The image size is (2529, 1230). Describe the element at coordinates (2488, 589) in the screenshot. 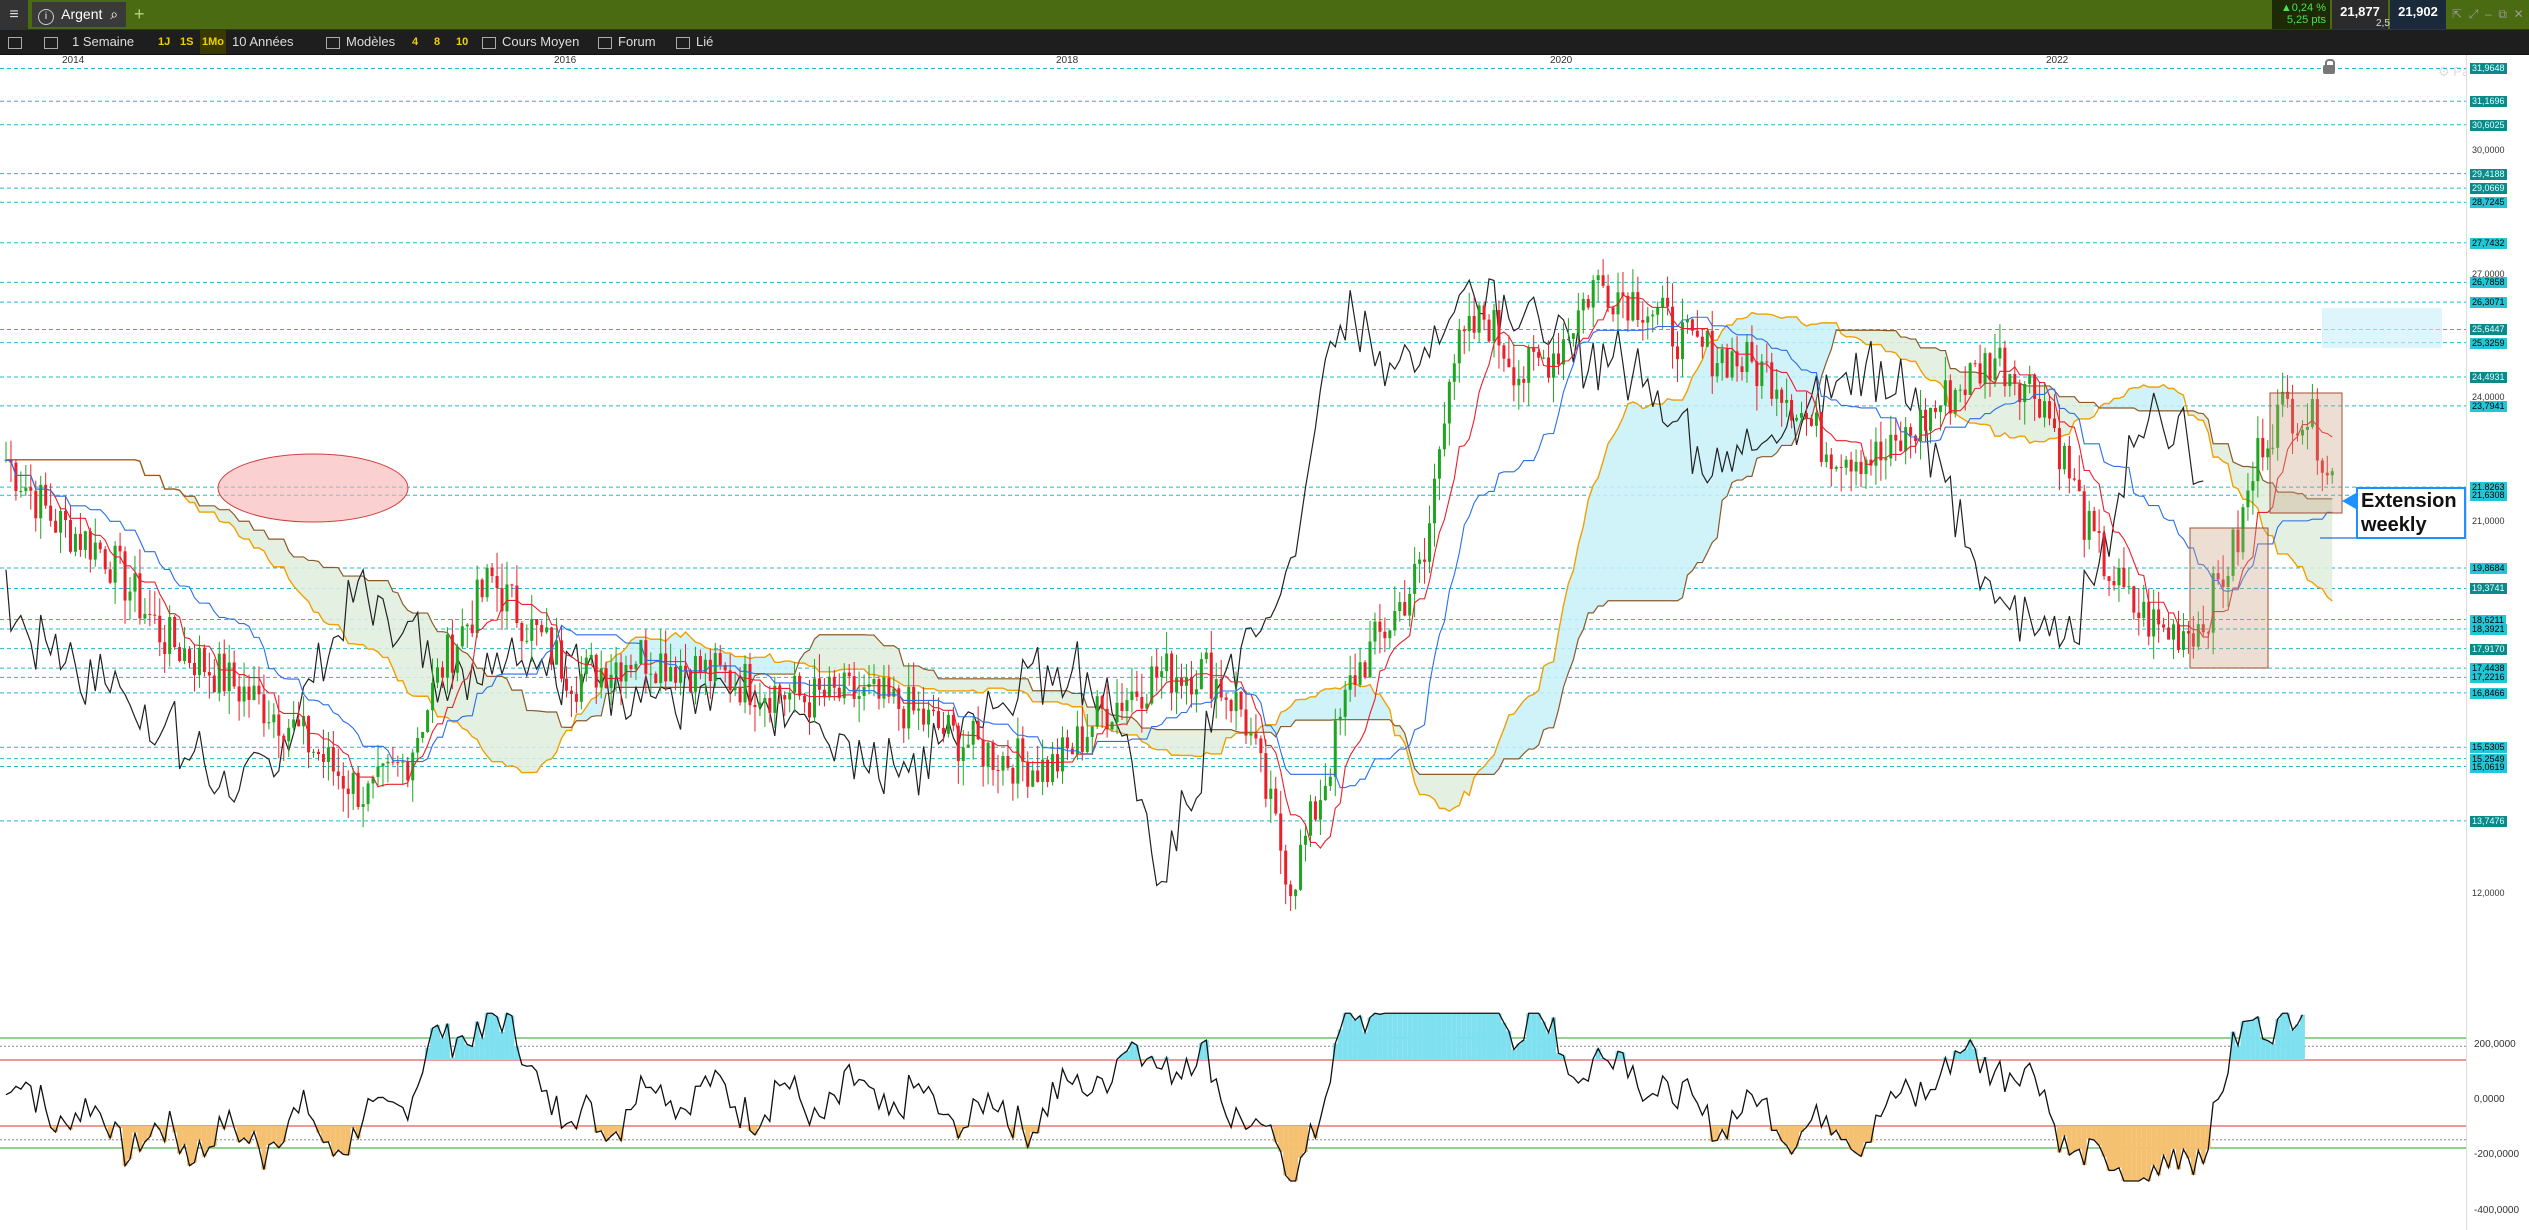

I see `price-level-label: 19,3741` at that location.